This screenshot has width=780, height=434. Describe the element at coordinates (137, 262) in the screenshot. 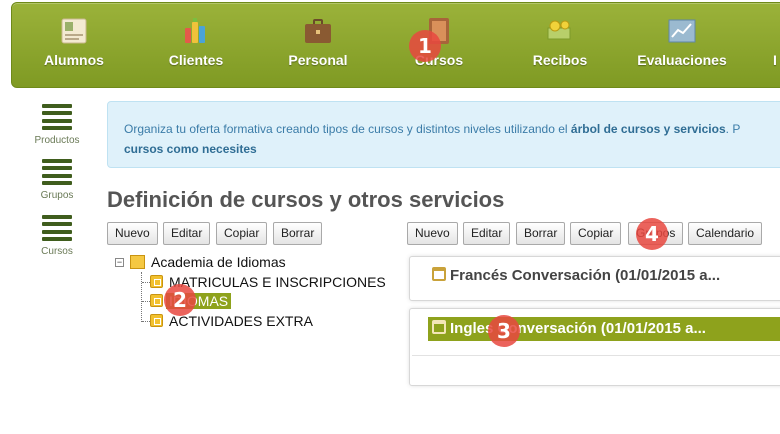

I see `building-icon` at that location.